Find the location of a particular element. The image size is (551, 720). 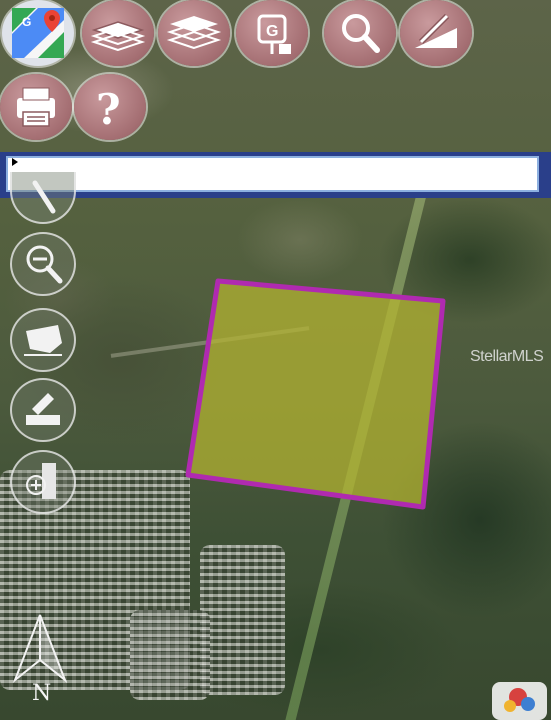

zoom-out-button is located at coordinates (43, 264).